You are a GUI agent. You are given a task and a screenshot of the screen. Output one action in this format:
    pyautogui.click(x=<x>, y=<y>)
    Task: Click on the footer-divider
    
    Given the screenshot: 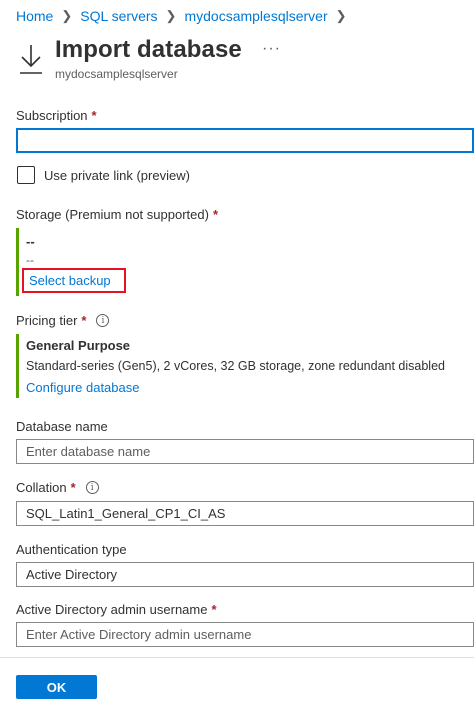 What is the action you would take?
    pyautogui.click(x=237, y=657)
    